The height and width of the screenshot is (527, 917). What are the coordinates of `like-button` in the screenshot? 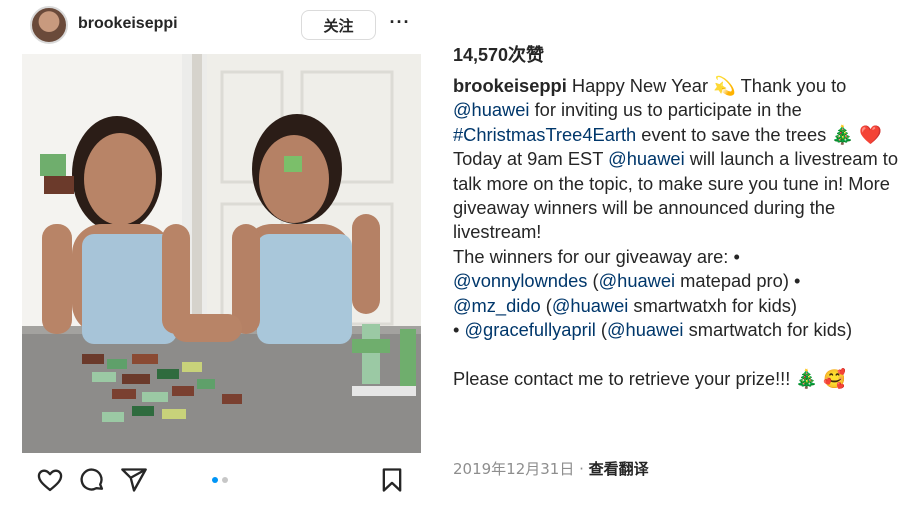 It's located at (50, 480).